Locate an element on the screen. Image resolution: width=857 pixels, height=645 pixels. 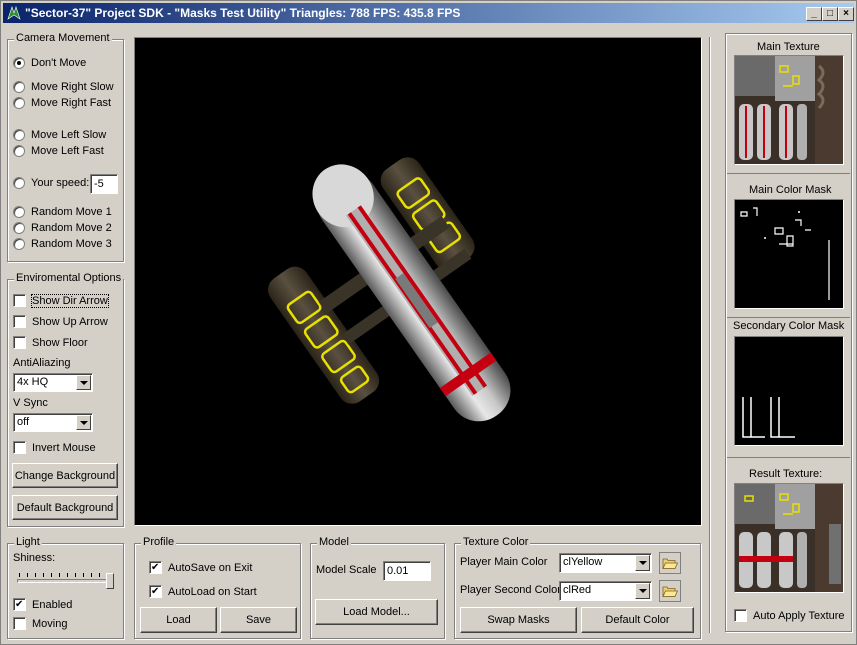
main-color-mask-image is located at coordinates (789, 254).